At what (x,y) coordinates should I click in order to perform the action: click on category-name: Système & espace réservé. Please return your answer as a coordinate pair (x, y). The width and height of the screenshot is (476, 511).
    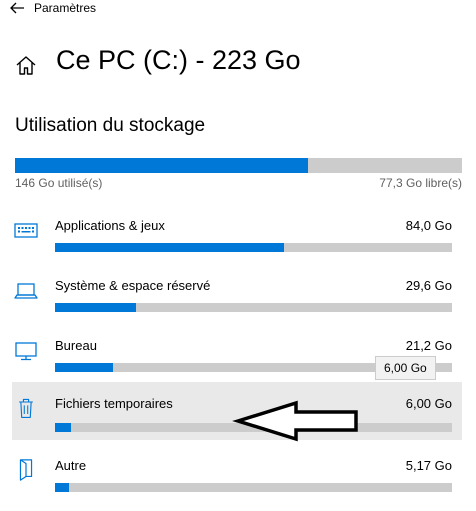
    Looking at the image, I should click on (133, 285).